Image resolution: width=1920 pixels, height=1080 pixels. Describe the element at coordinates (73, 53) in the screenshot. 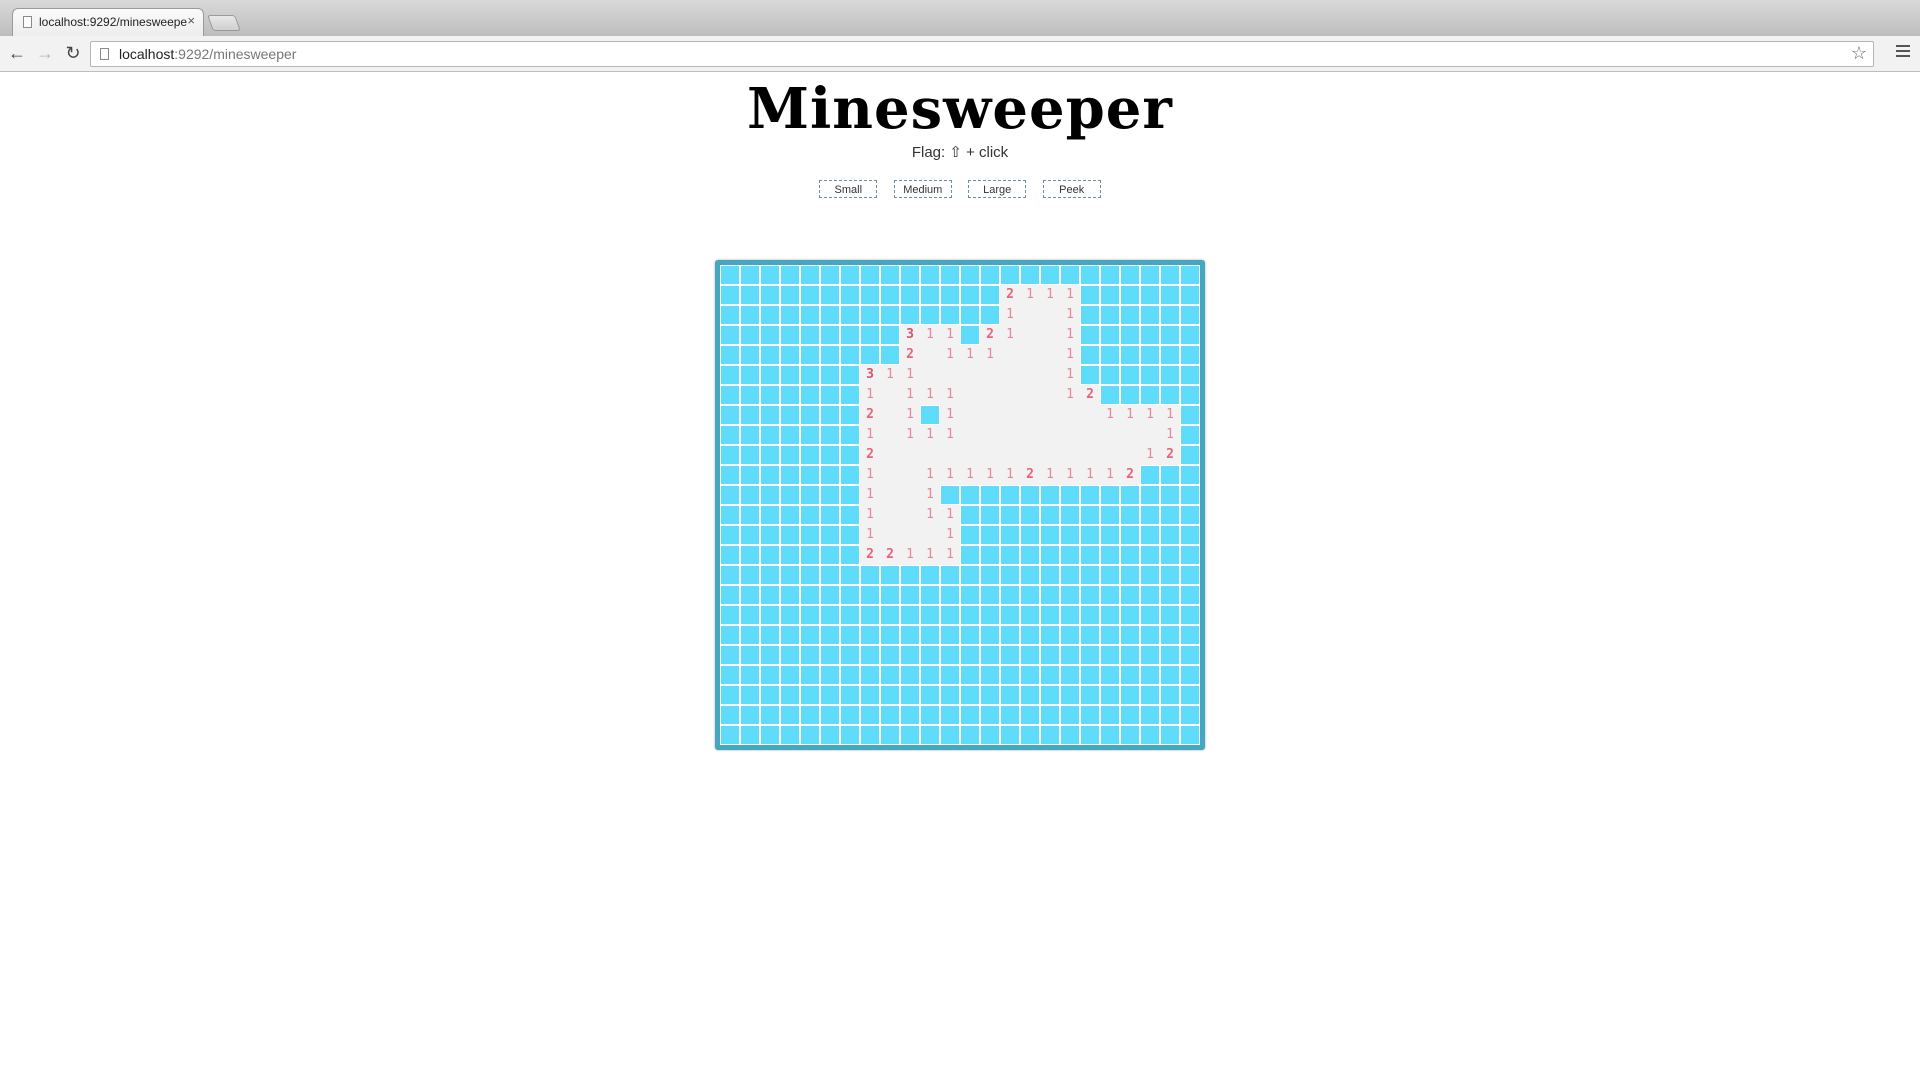

I see `reload-icon: ↻` at that location.